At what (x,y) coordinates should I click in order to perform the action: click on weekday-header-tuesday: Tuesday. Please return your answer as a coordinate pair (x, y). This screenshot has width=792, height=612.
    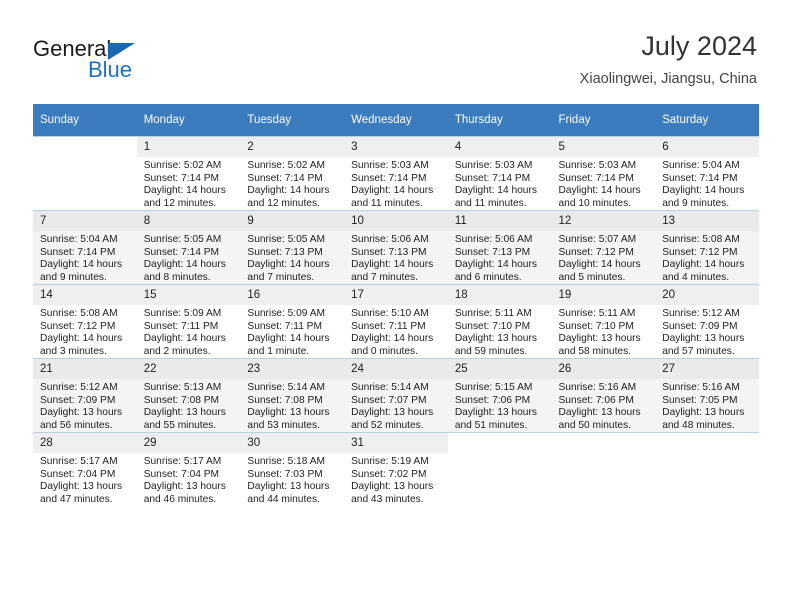
    Looking at the image, I should click on (292, 120).